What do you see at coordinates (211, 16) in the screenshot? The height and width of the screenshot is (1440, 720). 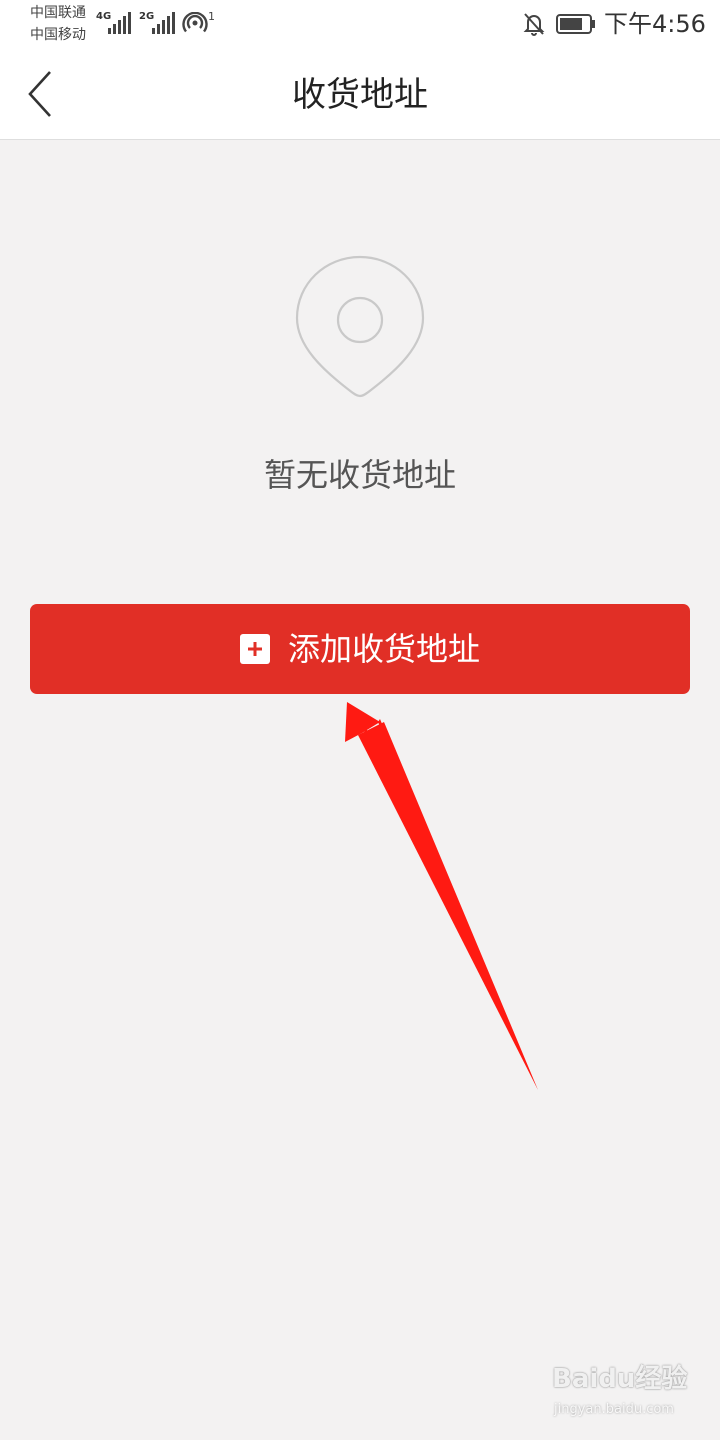 I see `hotspot-count: 1` at bounding box center [211, 16].